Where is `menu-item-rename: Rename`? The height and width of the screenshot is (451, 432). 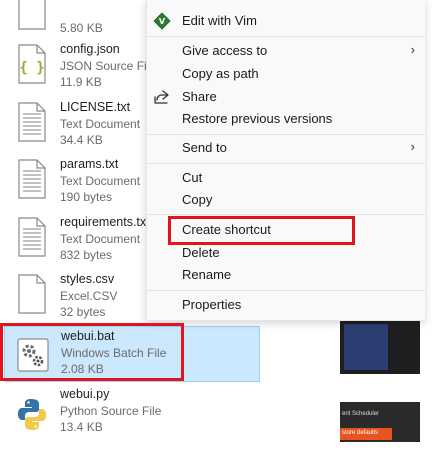
menu-item-rename: Rename is located at coordinates (286, 275).